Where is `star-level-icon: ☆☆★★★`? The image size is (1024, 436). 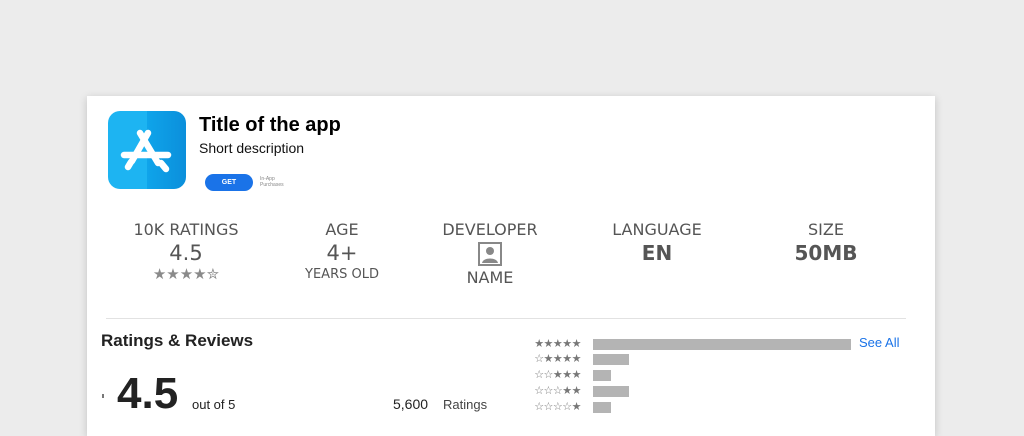 star-level-icon: ☆☆★★★ is located at coordinates (557, 375).